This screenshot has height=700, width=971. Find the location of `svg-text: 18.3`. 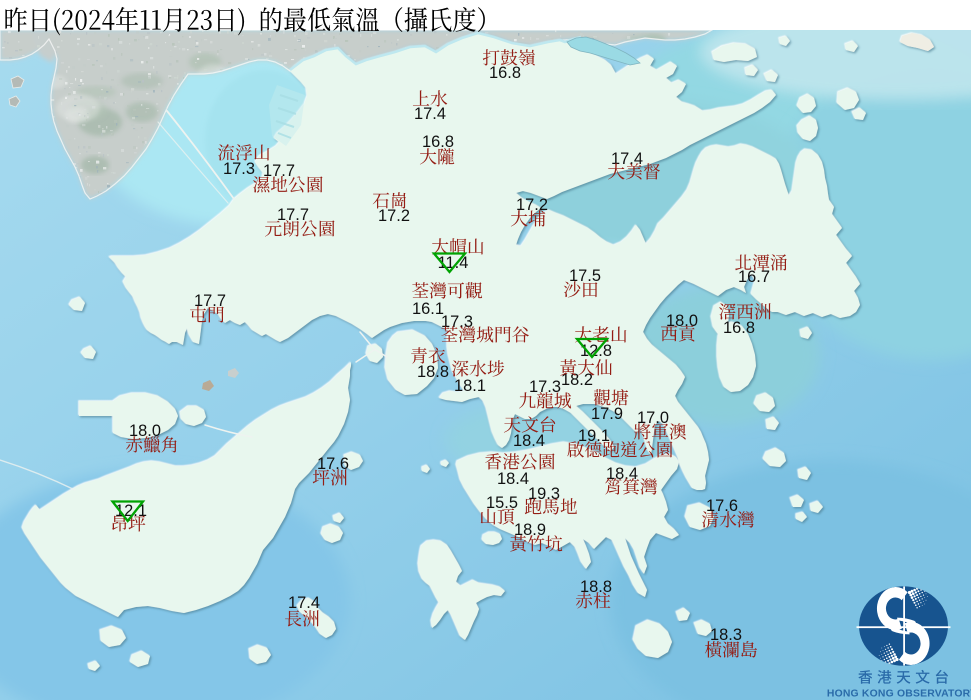

svg-text: 18.3 is located at coordinates (726, 635).